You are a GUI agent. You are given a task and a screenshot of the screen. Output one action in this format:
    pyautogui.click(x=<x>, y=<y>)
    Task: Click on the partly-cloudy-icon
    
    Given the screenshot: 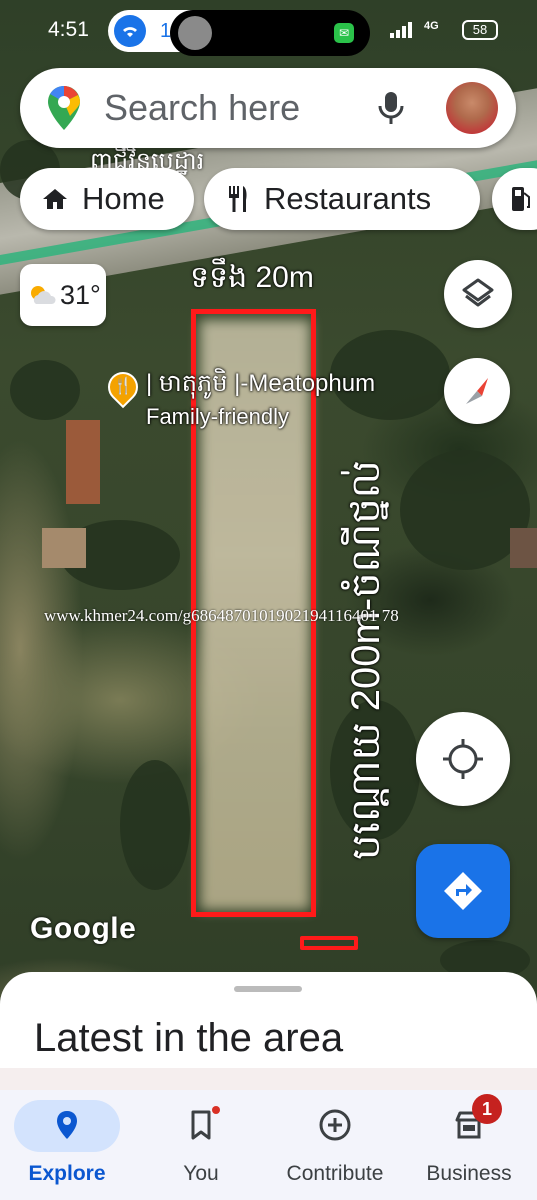 What is the action you would take?
    pyautogui.click(x=43, y=295)
    